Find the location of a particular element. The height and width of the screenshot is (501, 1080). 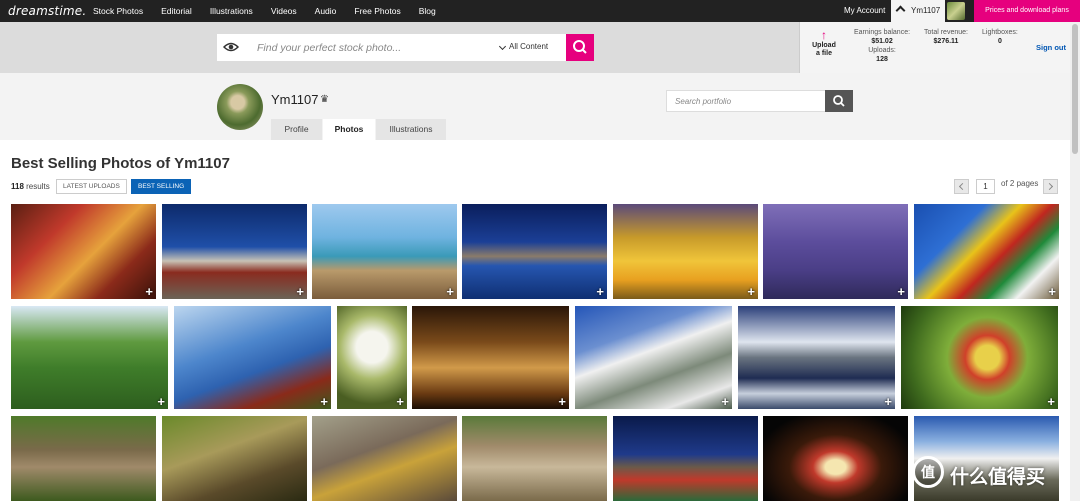

sort-best-selling-button: BEST SELLING is located at coordinates (161, 186).